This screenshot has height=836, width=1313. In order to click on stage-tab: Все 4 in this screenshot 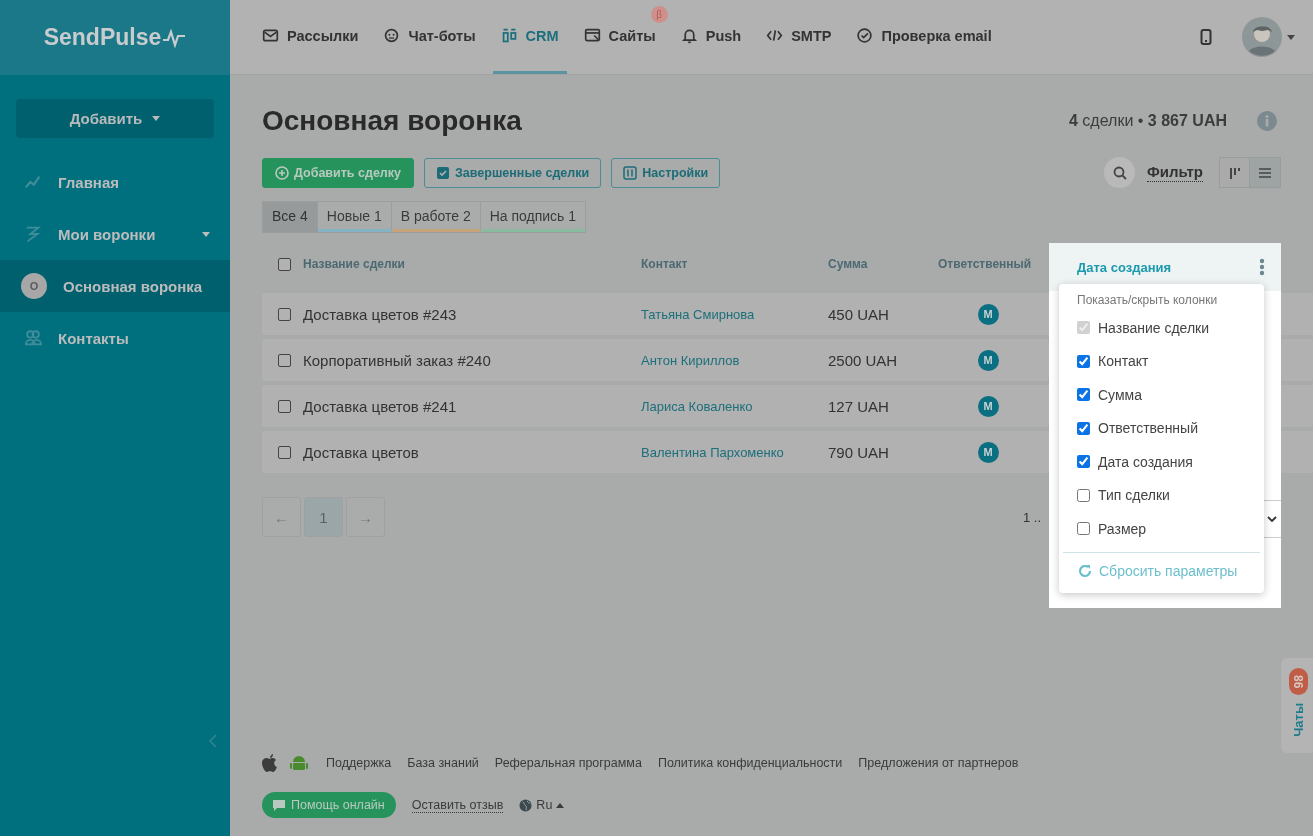, I will do `click(290, 217)`.